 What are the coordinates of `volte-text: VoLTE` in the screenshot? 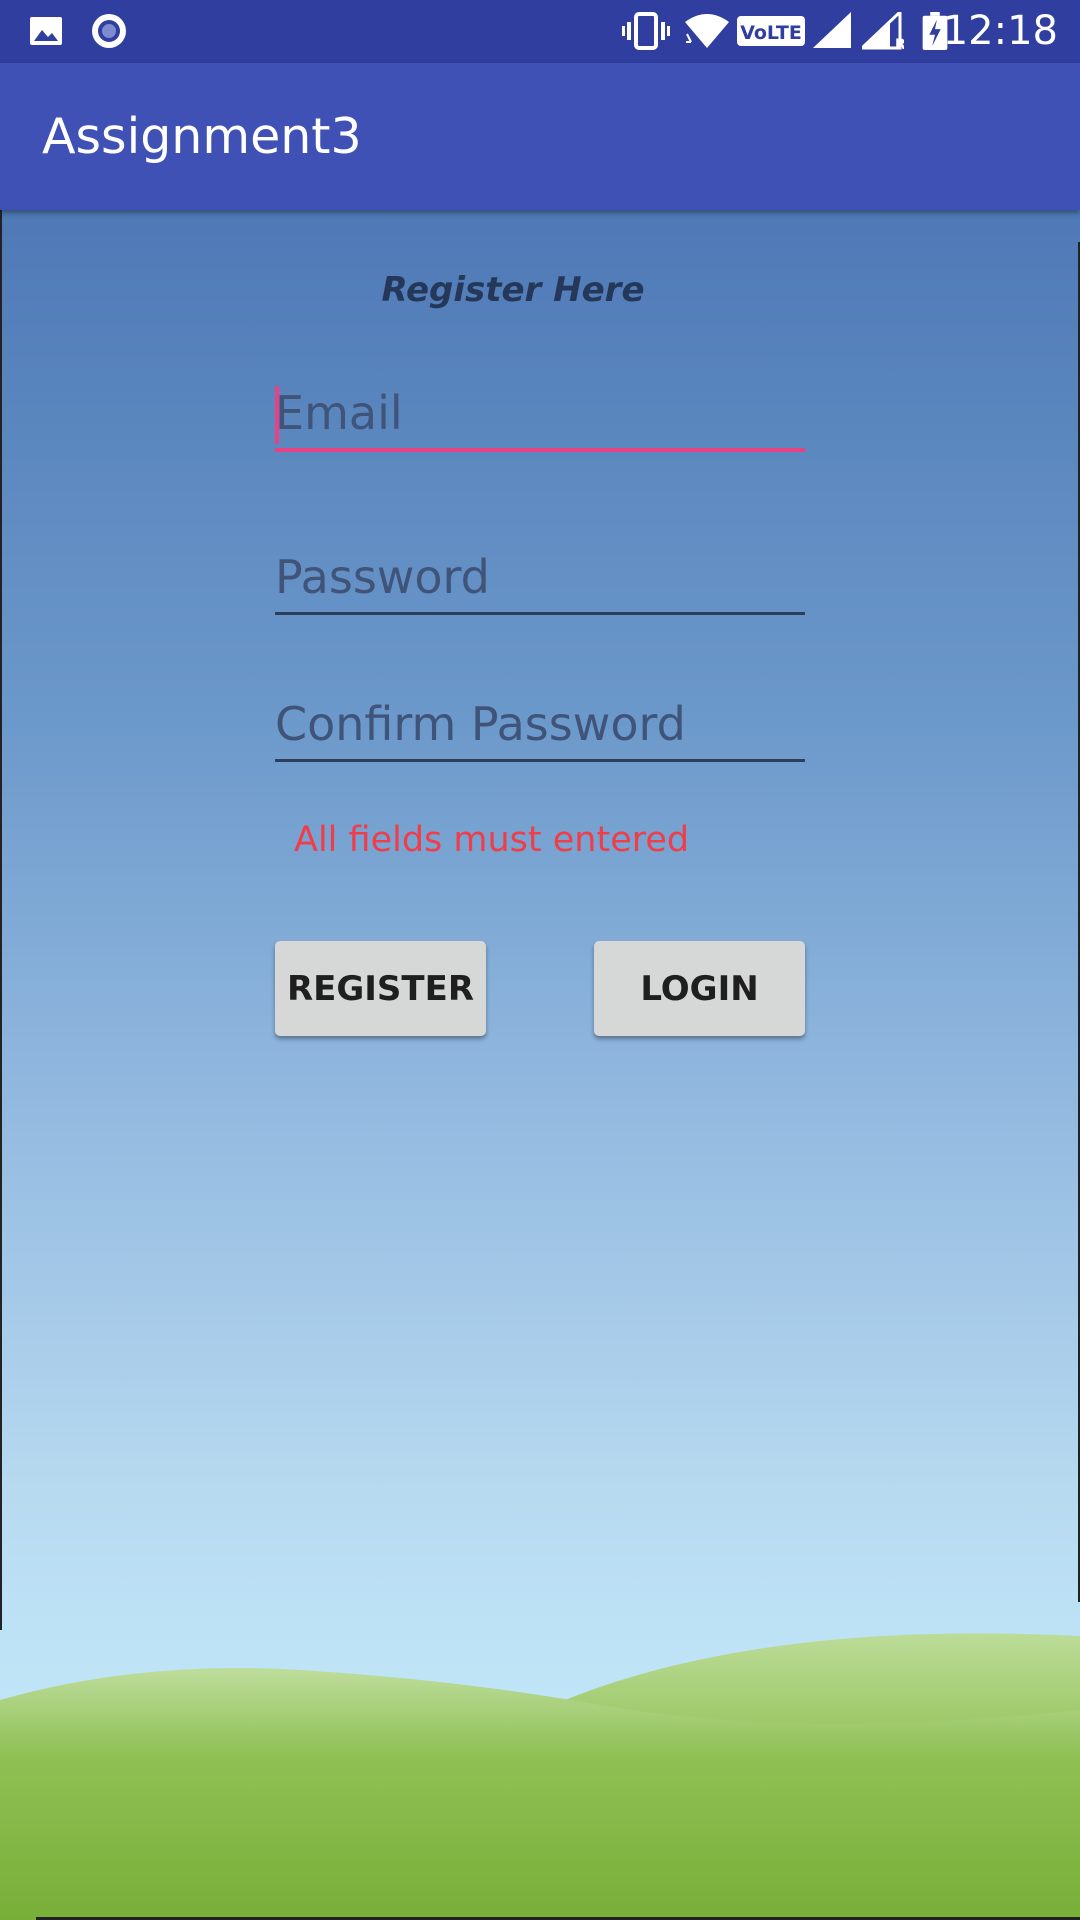 It's located at (771, 33).